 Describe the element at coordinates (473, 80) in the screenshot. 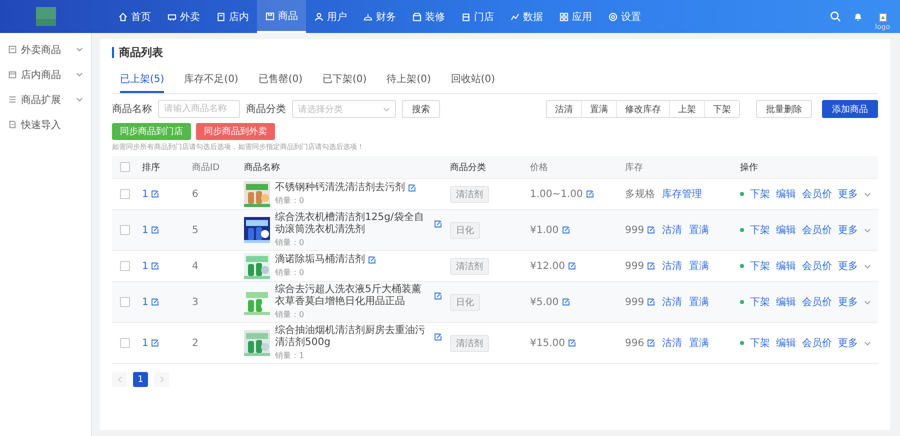

I see `status-tab: 回收站(0)` at that location.